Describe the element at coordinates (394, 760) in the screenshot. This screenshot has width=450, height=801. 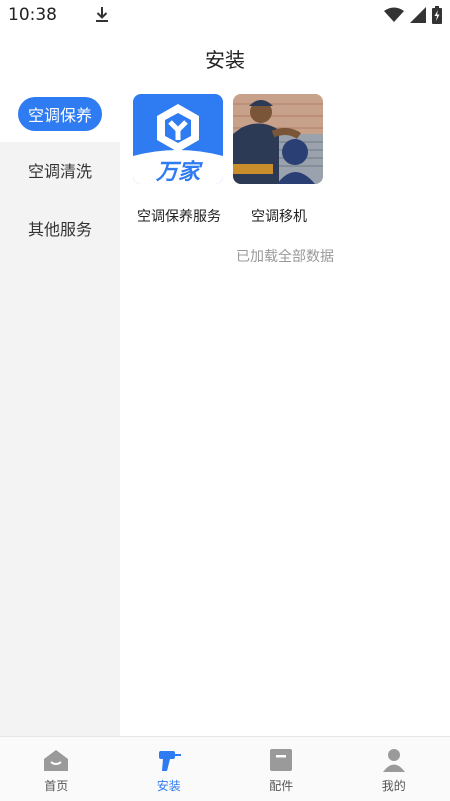
I see `user-icon` at that location.